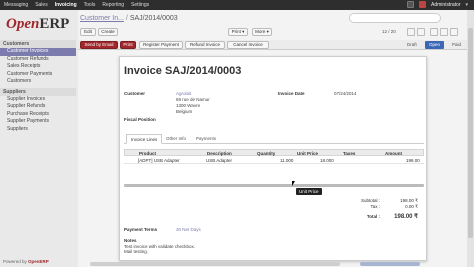 The image size is (474, 267). What do you see at coordinates (395, 18) in the screenshot?
I see `search-input` at bounding box center [395, 18].